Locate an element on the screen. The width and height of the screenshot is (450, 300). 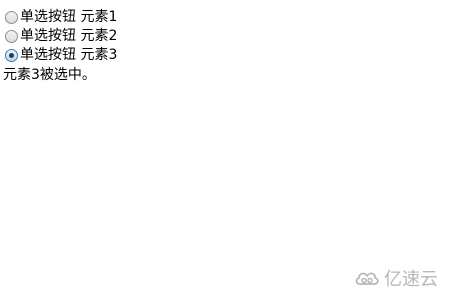
radio-group: 单选按钮 元素1 单选按钮 元素2 单选按钮 元素3 is located at coordinates (61, 36).